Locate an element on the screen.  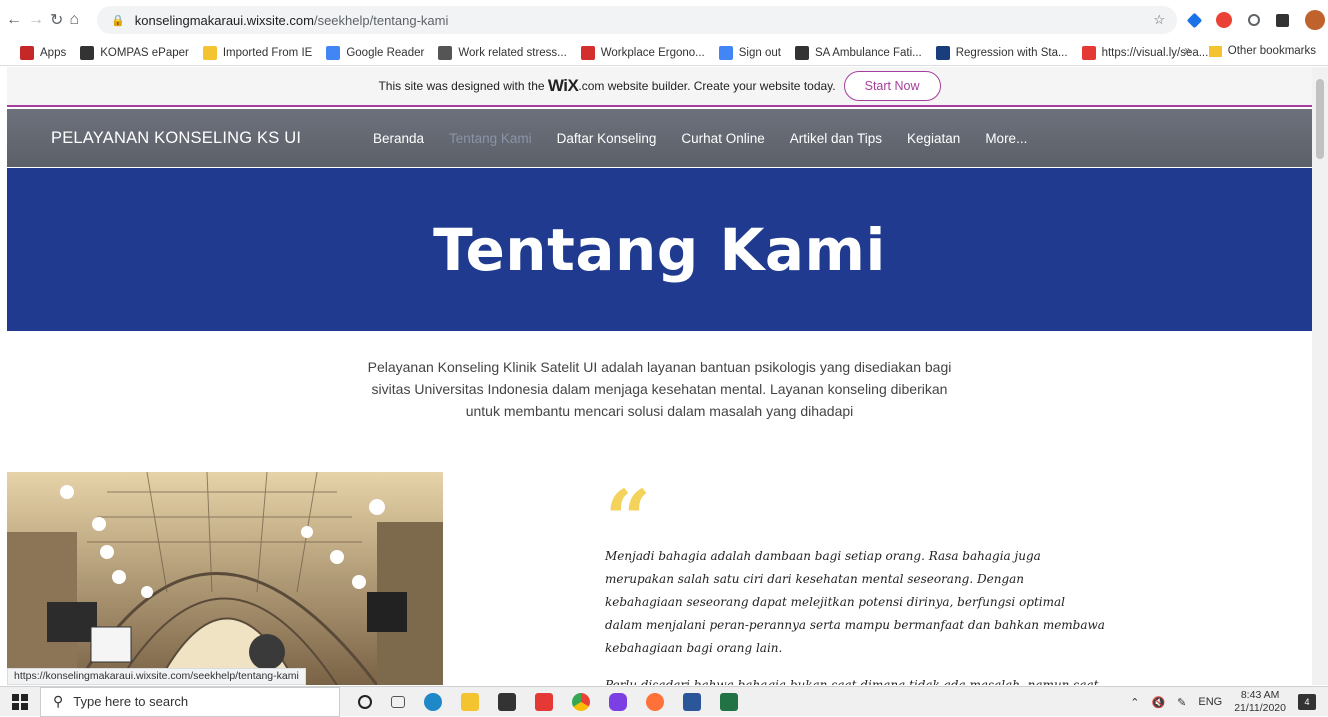
puzzle-icon is located at coordinates (1283, 20).